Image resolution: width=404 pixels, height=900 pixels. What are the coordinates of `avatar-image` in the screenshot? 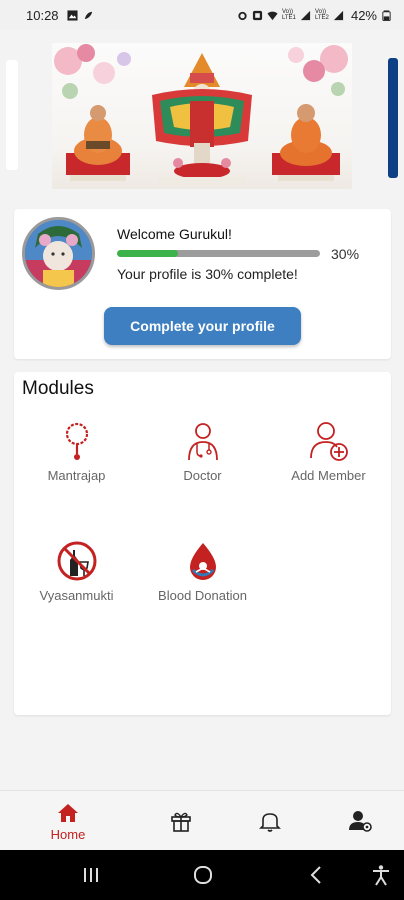 It's located at (58, 253).